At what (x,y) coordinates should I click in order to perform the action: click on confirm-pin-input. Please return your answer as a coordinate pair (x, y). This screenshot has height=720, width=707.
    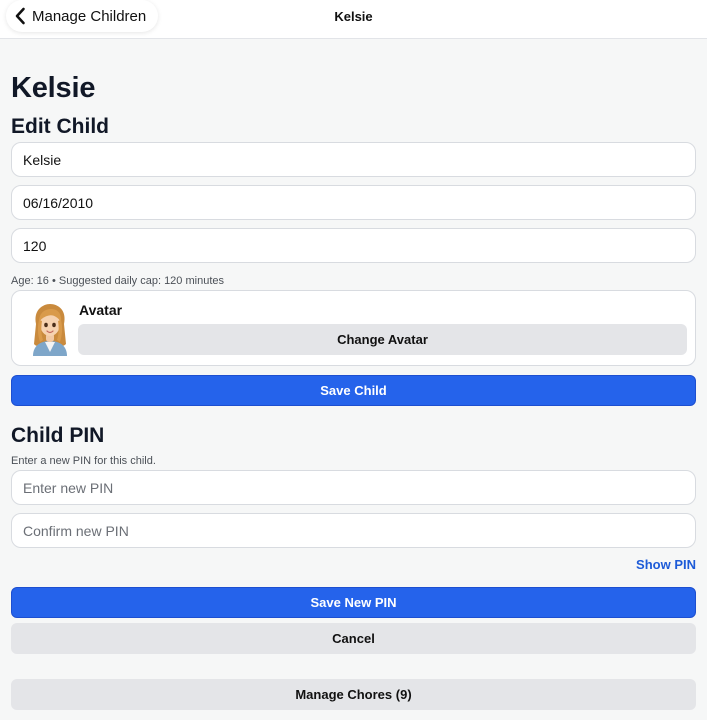
    Looking at the image, I should click on (353, 530).